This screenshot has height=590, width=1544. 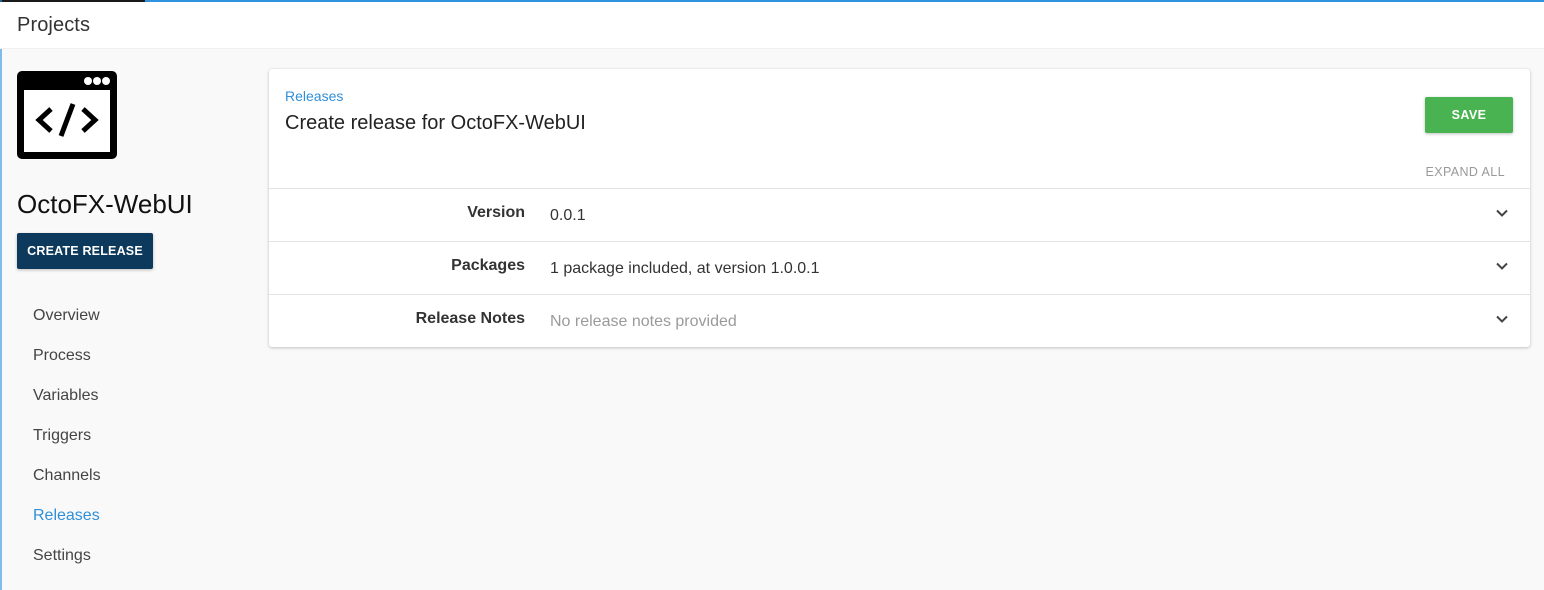 What do you see at coordinates (67, 325) in the screenshot?
I see `sidebar-item-overview: Overview` at bounding box center [67, 325].